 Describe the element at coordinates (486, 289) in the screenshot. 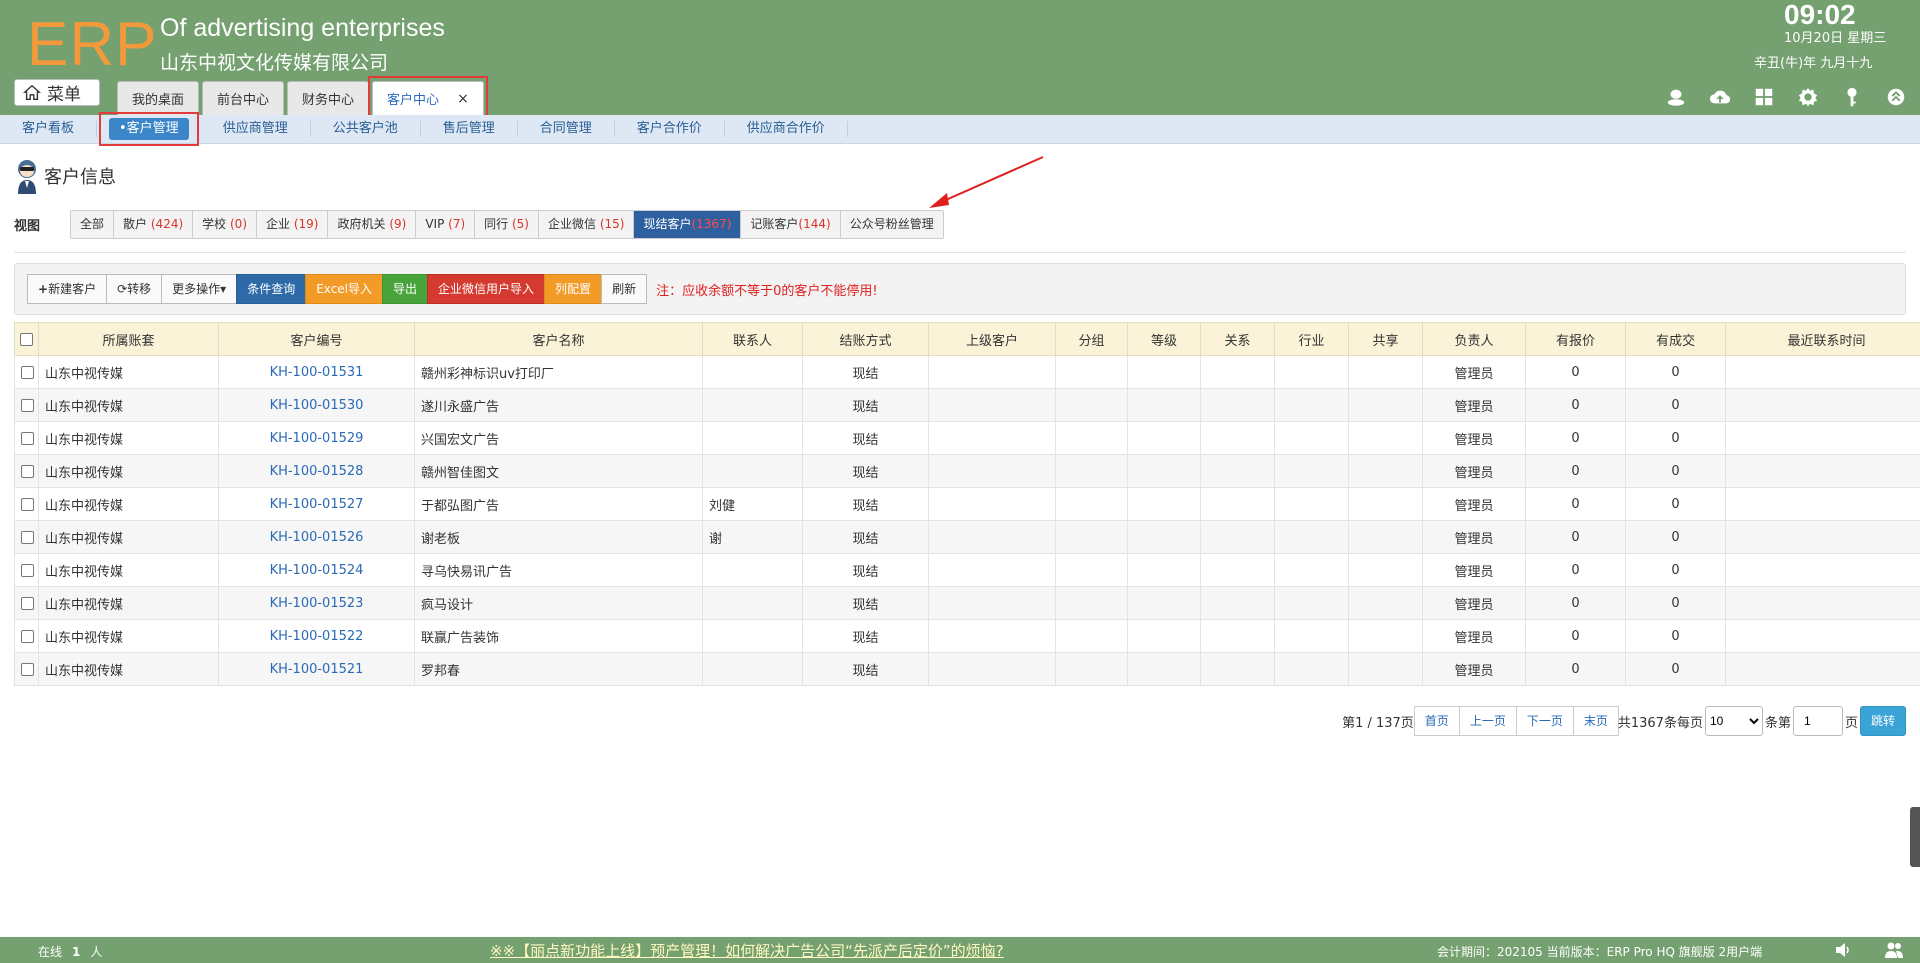

I see `wecom-import-button: 企业微信用户导入` at that location.